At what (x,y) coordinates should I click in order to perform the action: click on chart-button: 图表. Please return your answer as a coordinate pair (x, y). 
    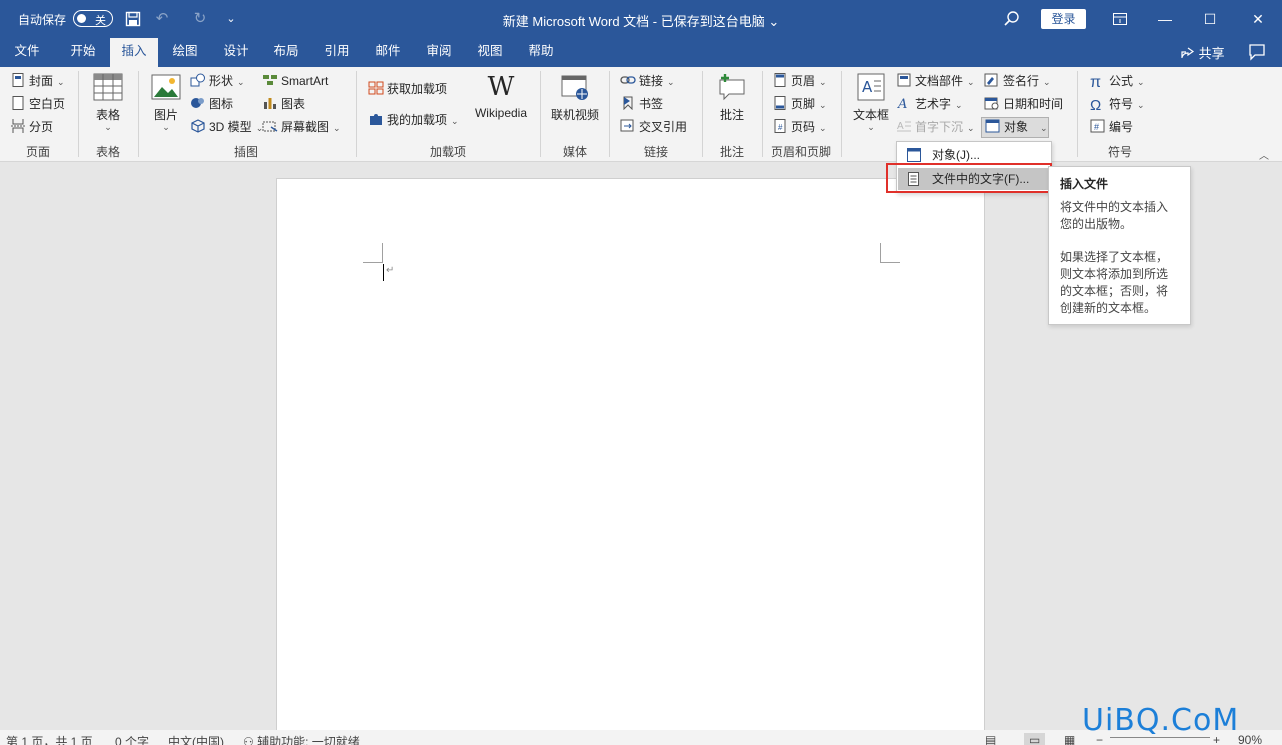
    Looking at the image, I should click on (283, 104).